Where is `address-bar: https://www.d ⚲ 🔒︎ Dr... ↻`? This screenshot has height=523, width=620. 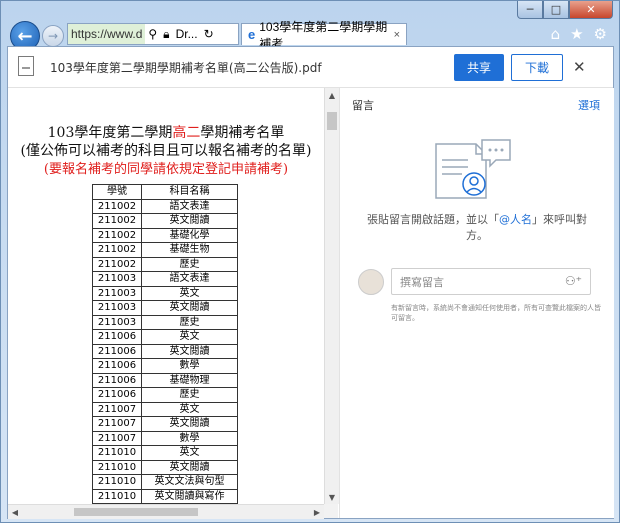
address-bar: https://www.d ⚲ 🔒︎ Dr... ↻ is located at coordinates (153, 34).